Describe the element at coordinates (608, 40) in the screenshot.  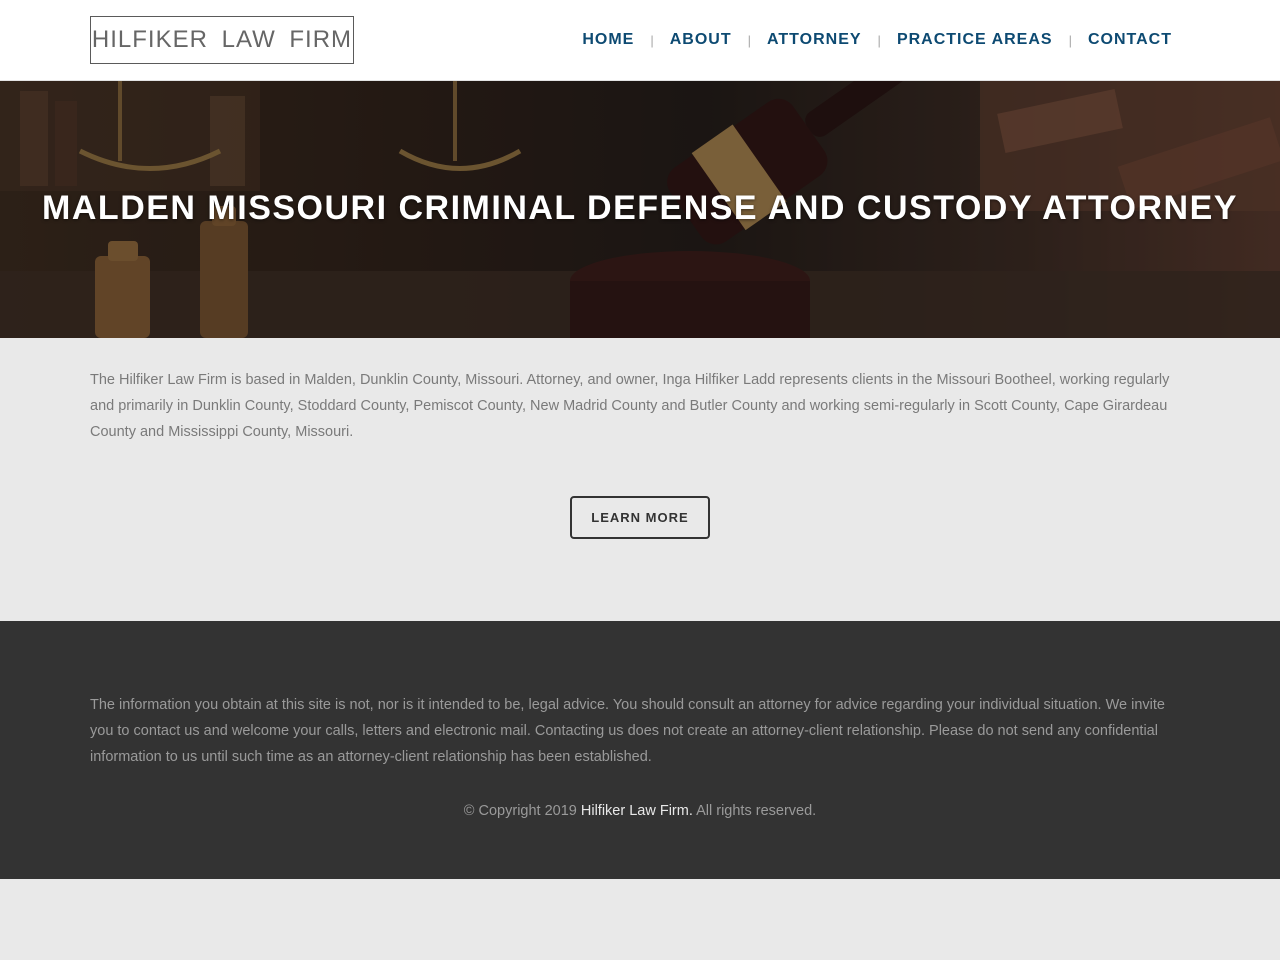
I see `nav-home: HOME` at that location.